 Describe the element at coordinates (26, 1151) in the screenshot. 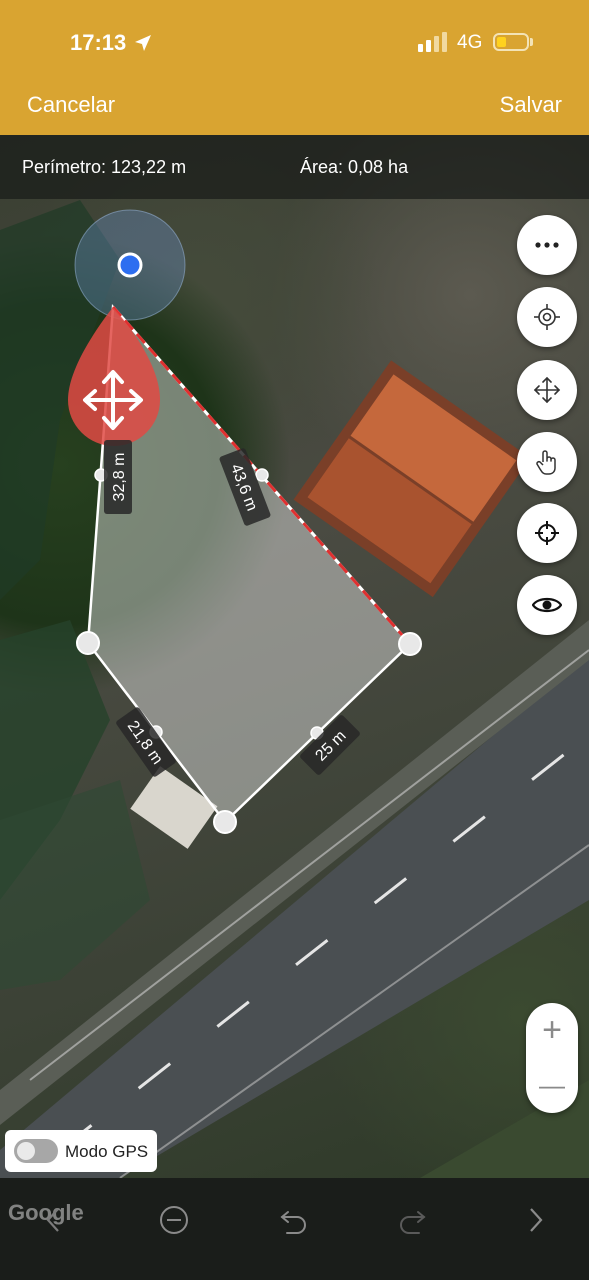

I see `toggle-knob` at that location.